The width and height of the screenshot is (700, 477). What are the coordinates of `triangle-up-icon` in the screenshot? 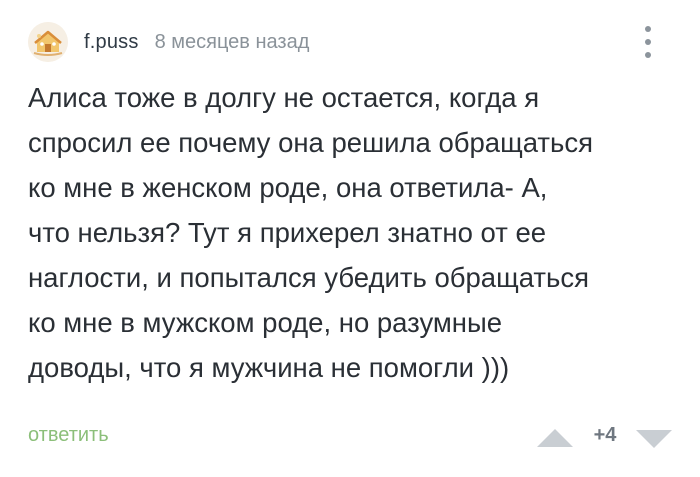 It's located at (555, 438).